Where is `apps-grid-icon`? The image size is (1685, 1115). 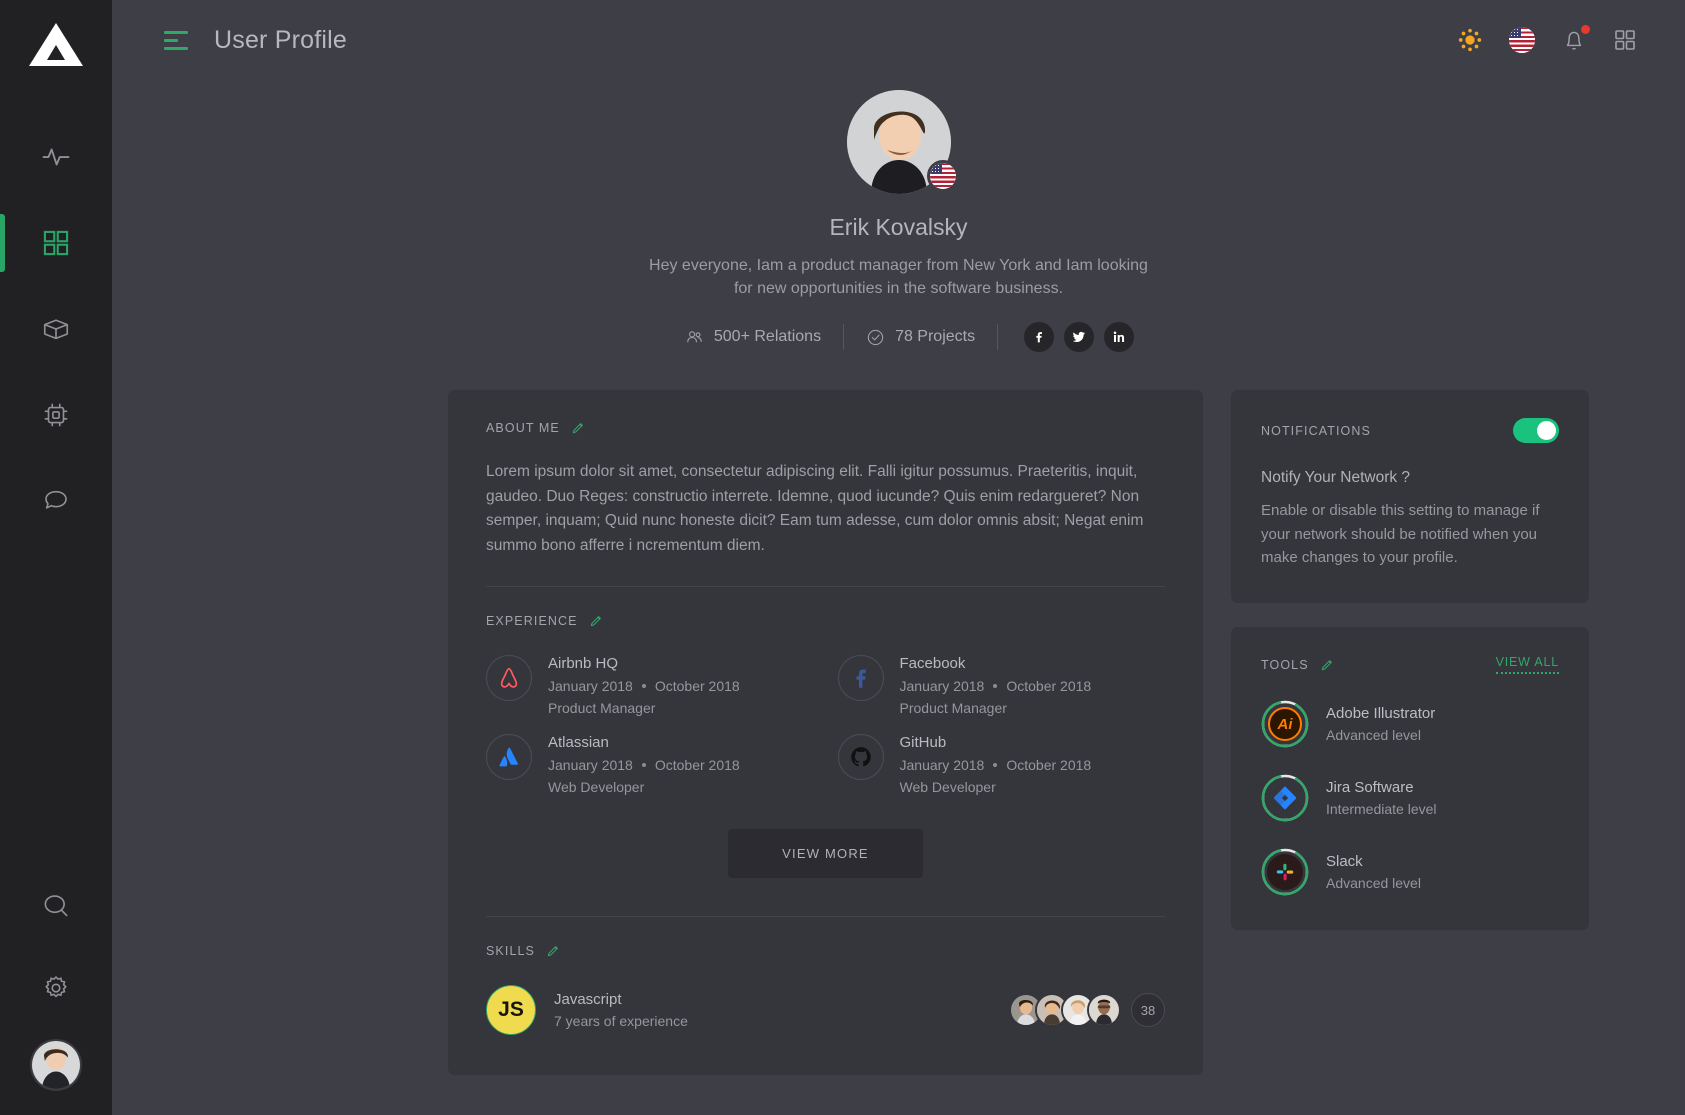
apps-grid-icon is located at coordinates (1625, 40).